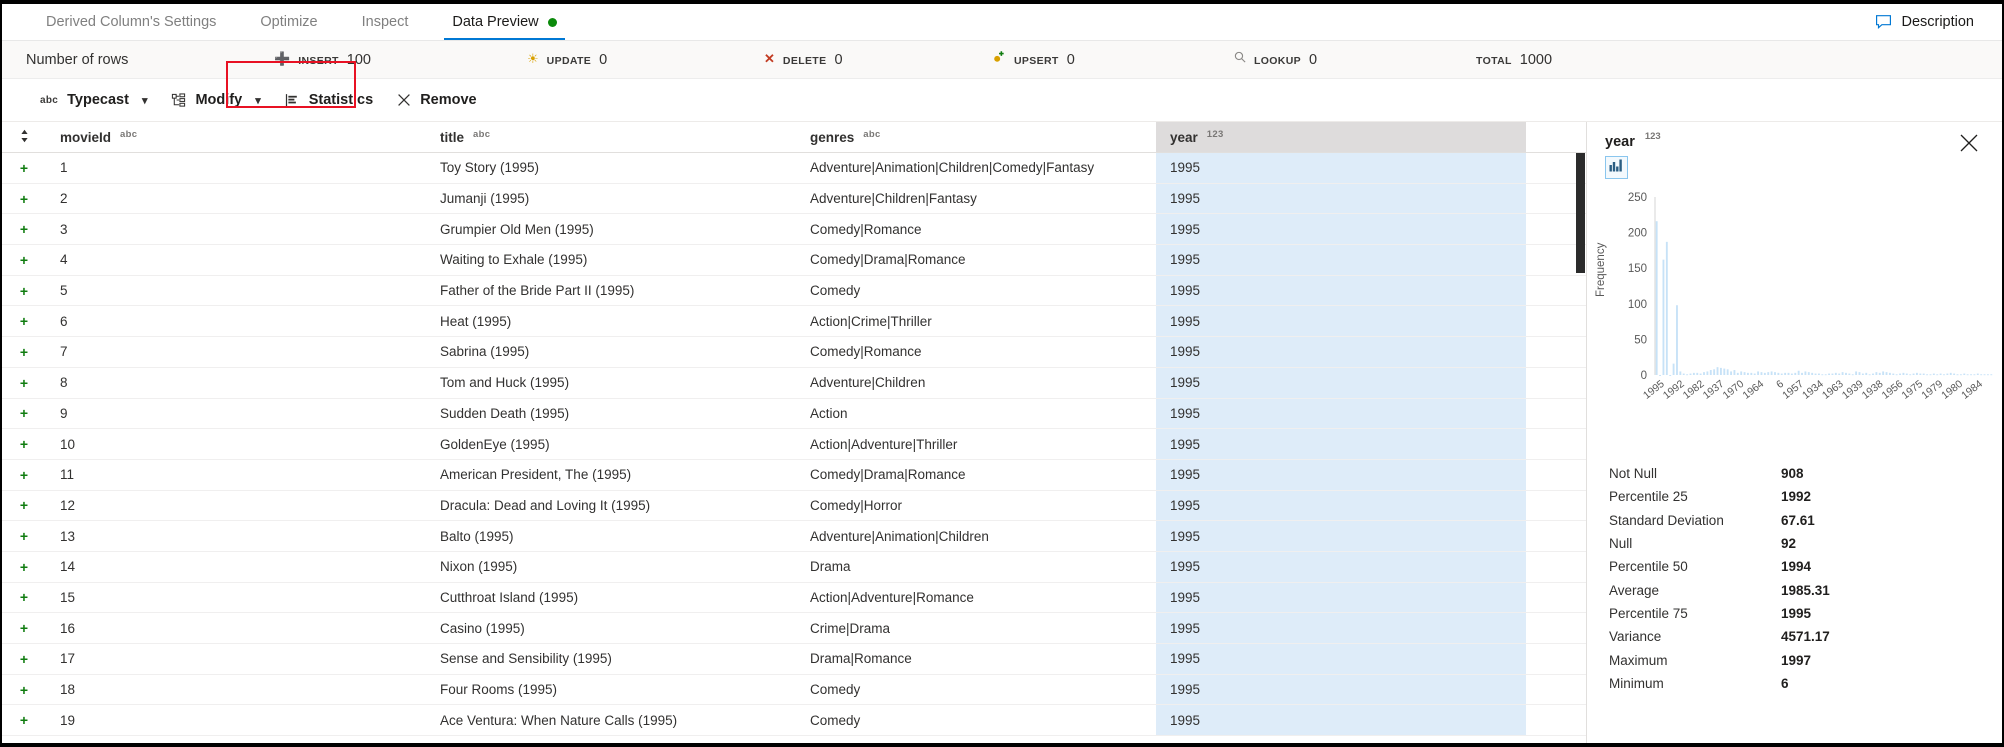  Describe the element at coordinates (64, 413) in the screenshot. I see `cell-movieid: 9` at that location.